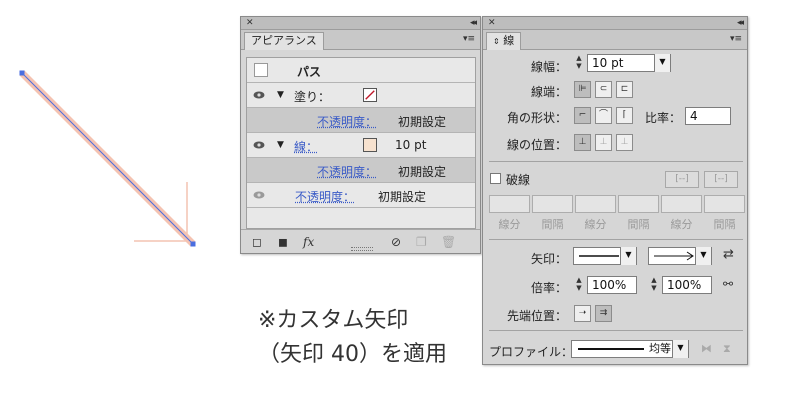  What do you see at coordinates (361, 70) in the screenshot?
I see `appearance-row-path: パス` at bounding box center [361, 70].